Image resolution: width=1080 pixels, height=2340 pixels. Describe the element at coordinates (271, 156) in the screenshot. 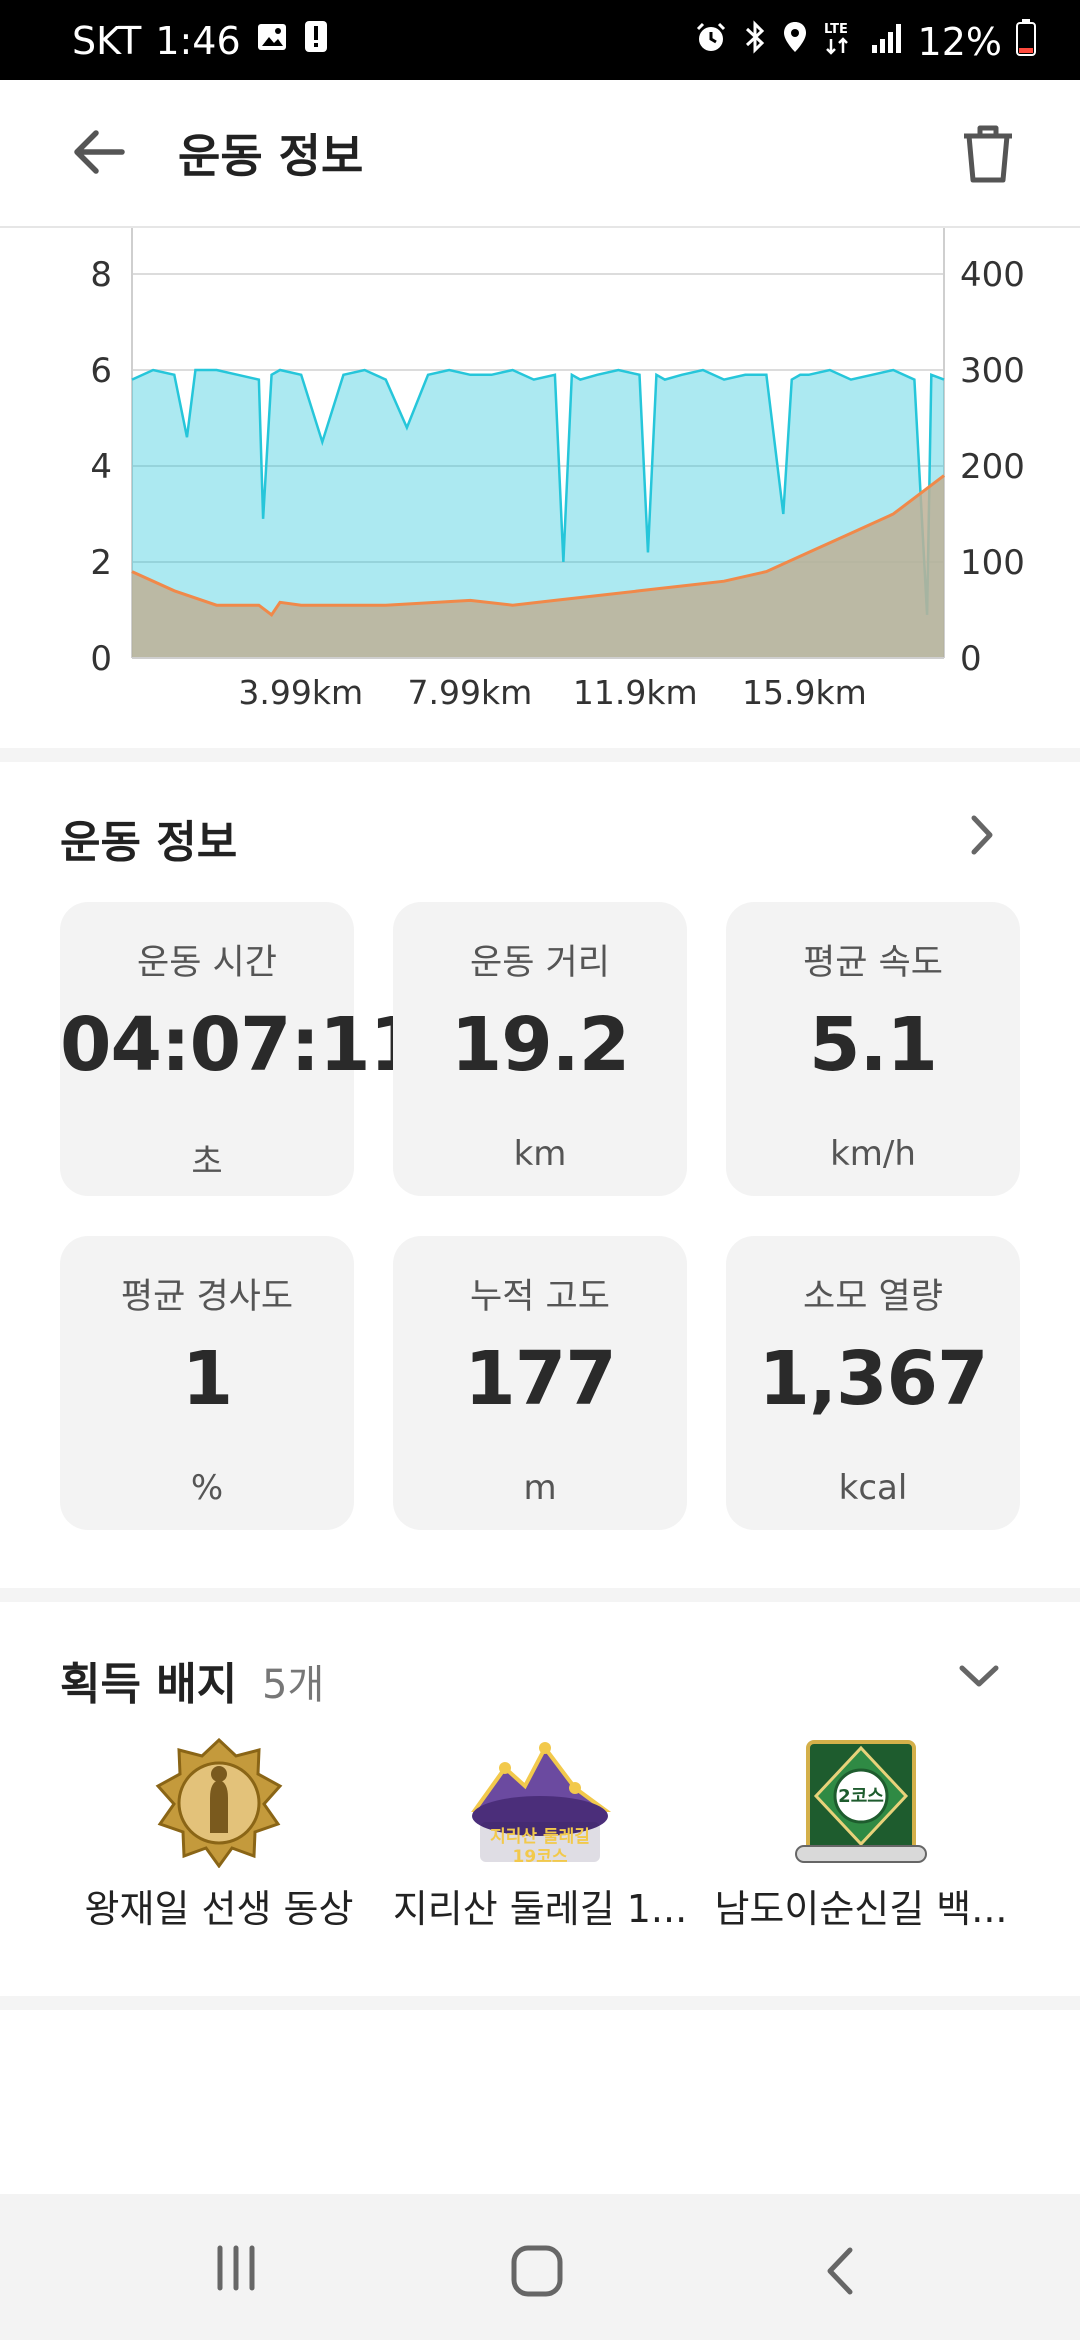

I see `page-title: 운동 정보` at that location.